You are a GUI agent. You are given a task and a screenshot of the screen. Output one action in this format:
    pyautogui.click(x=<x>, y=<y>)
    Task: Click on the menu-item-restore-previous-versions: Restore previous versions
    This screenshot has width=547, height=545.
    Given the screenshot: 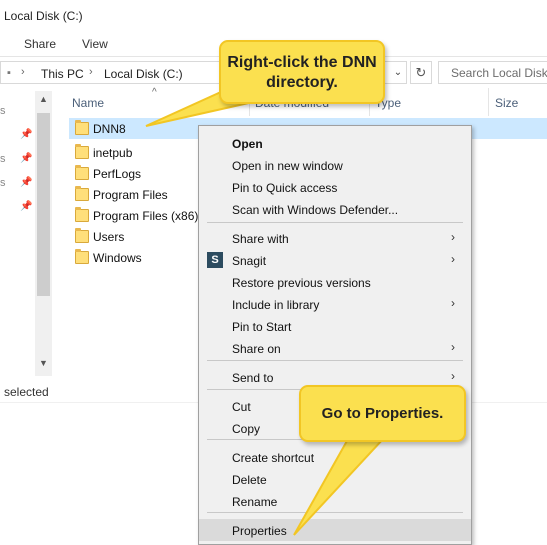 What is the action you would take?
    pyautogui.click(x=335, y=282)
    